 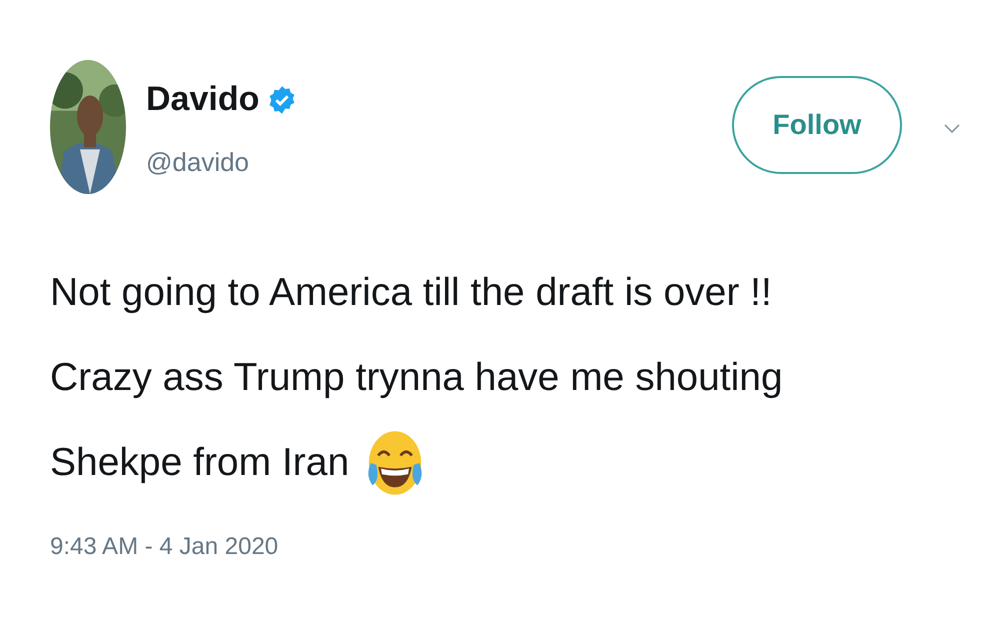 What do you see at coordinates (416, 377) in the screenshot?
I see `tweet-text-line: Crazy ass Trump trynna have me shouting` at bounding box center [416, 377].